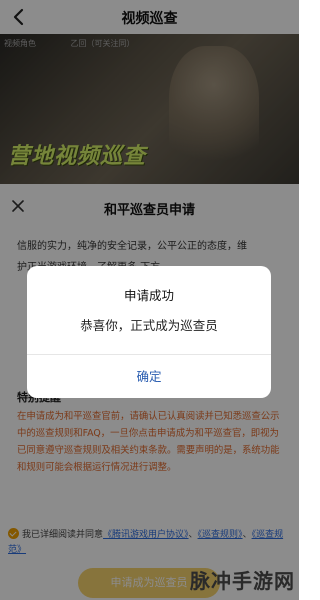 The image size is (320, 600). What do you see at coordinates (242, 581) in the screenshot?
I see `watermark-logo: 脉冲手游网` at bounding box center [242, 581].